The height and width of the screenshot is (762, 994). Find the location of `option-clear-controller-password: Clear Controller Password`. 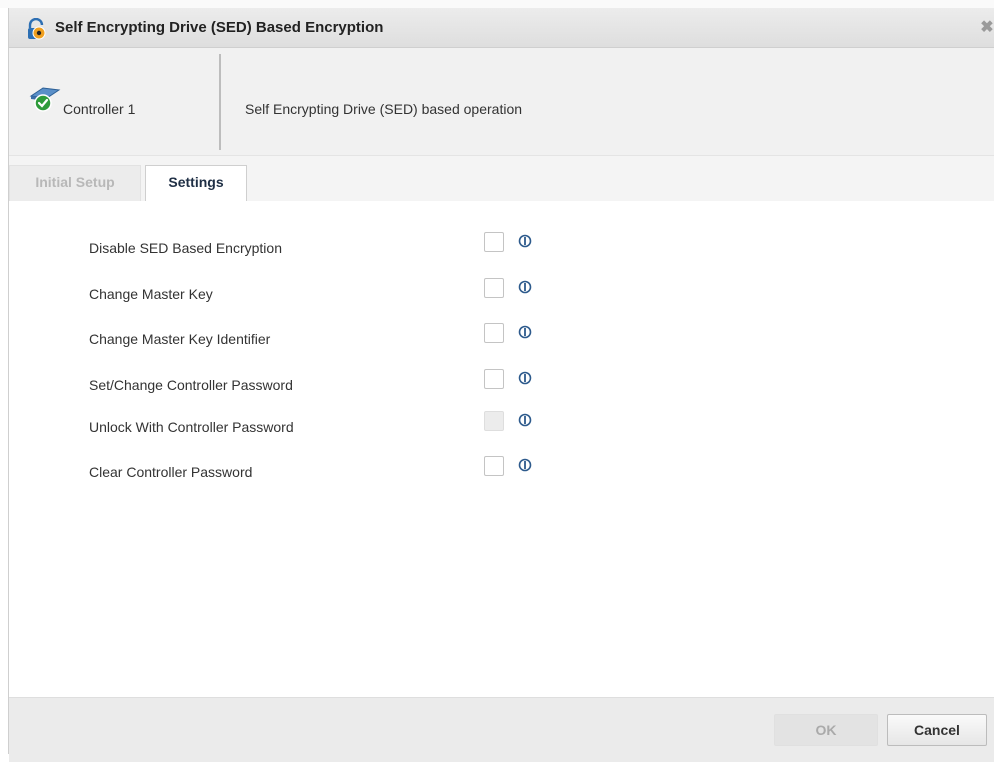

option-clear-controller-password: Clear Controller Password is located at coordinates (501, 471).